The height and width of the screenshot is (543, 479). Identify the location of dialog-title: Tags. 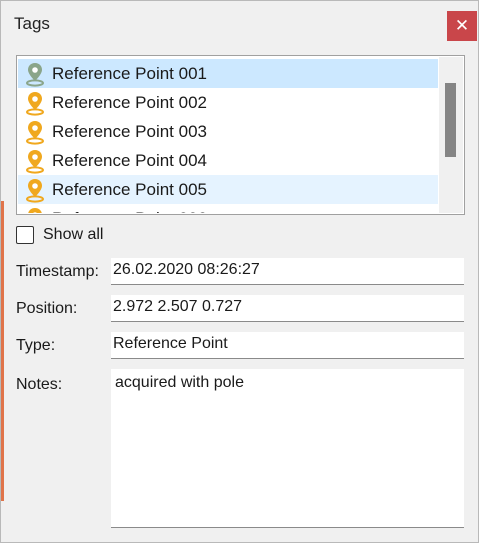
(32, 23).